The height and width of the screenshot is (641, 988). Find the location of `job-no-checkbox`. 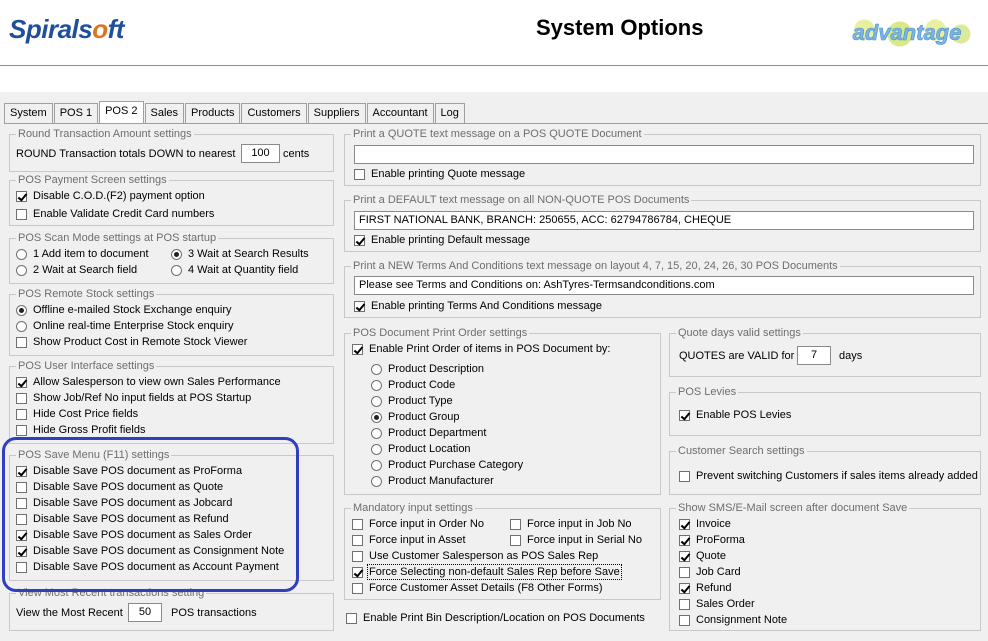

job-no-checkbox is located at coordinates (515, 524).